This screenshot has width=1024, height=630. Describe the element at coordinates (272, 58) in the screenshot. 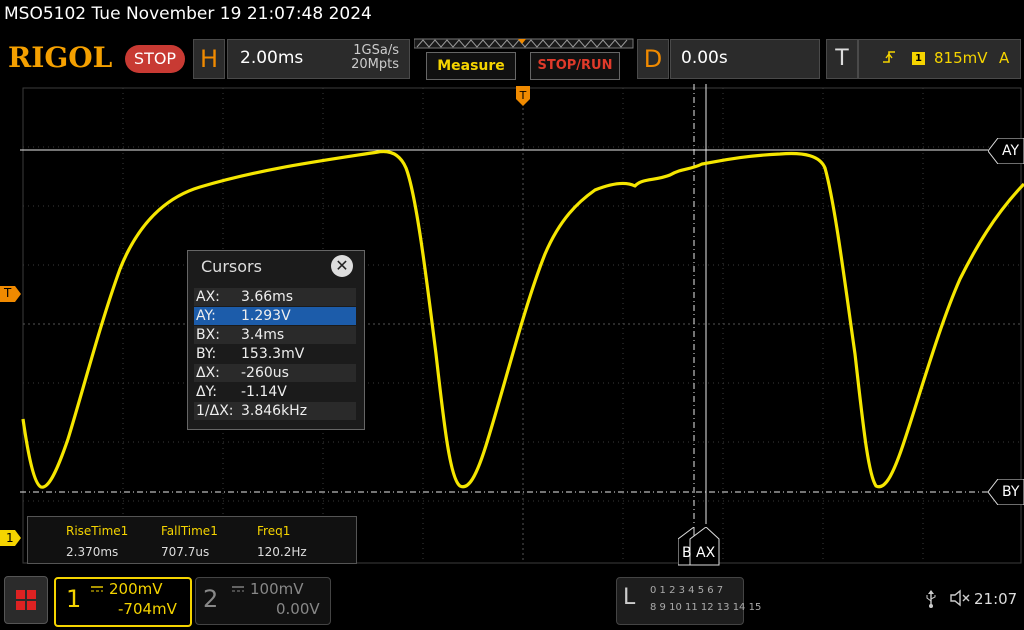

I see `timebase-value: 2.00ms` at that location.